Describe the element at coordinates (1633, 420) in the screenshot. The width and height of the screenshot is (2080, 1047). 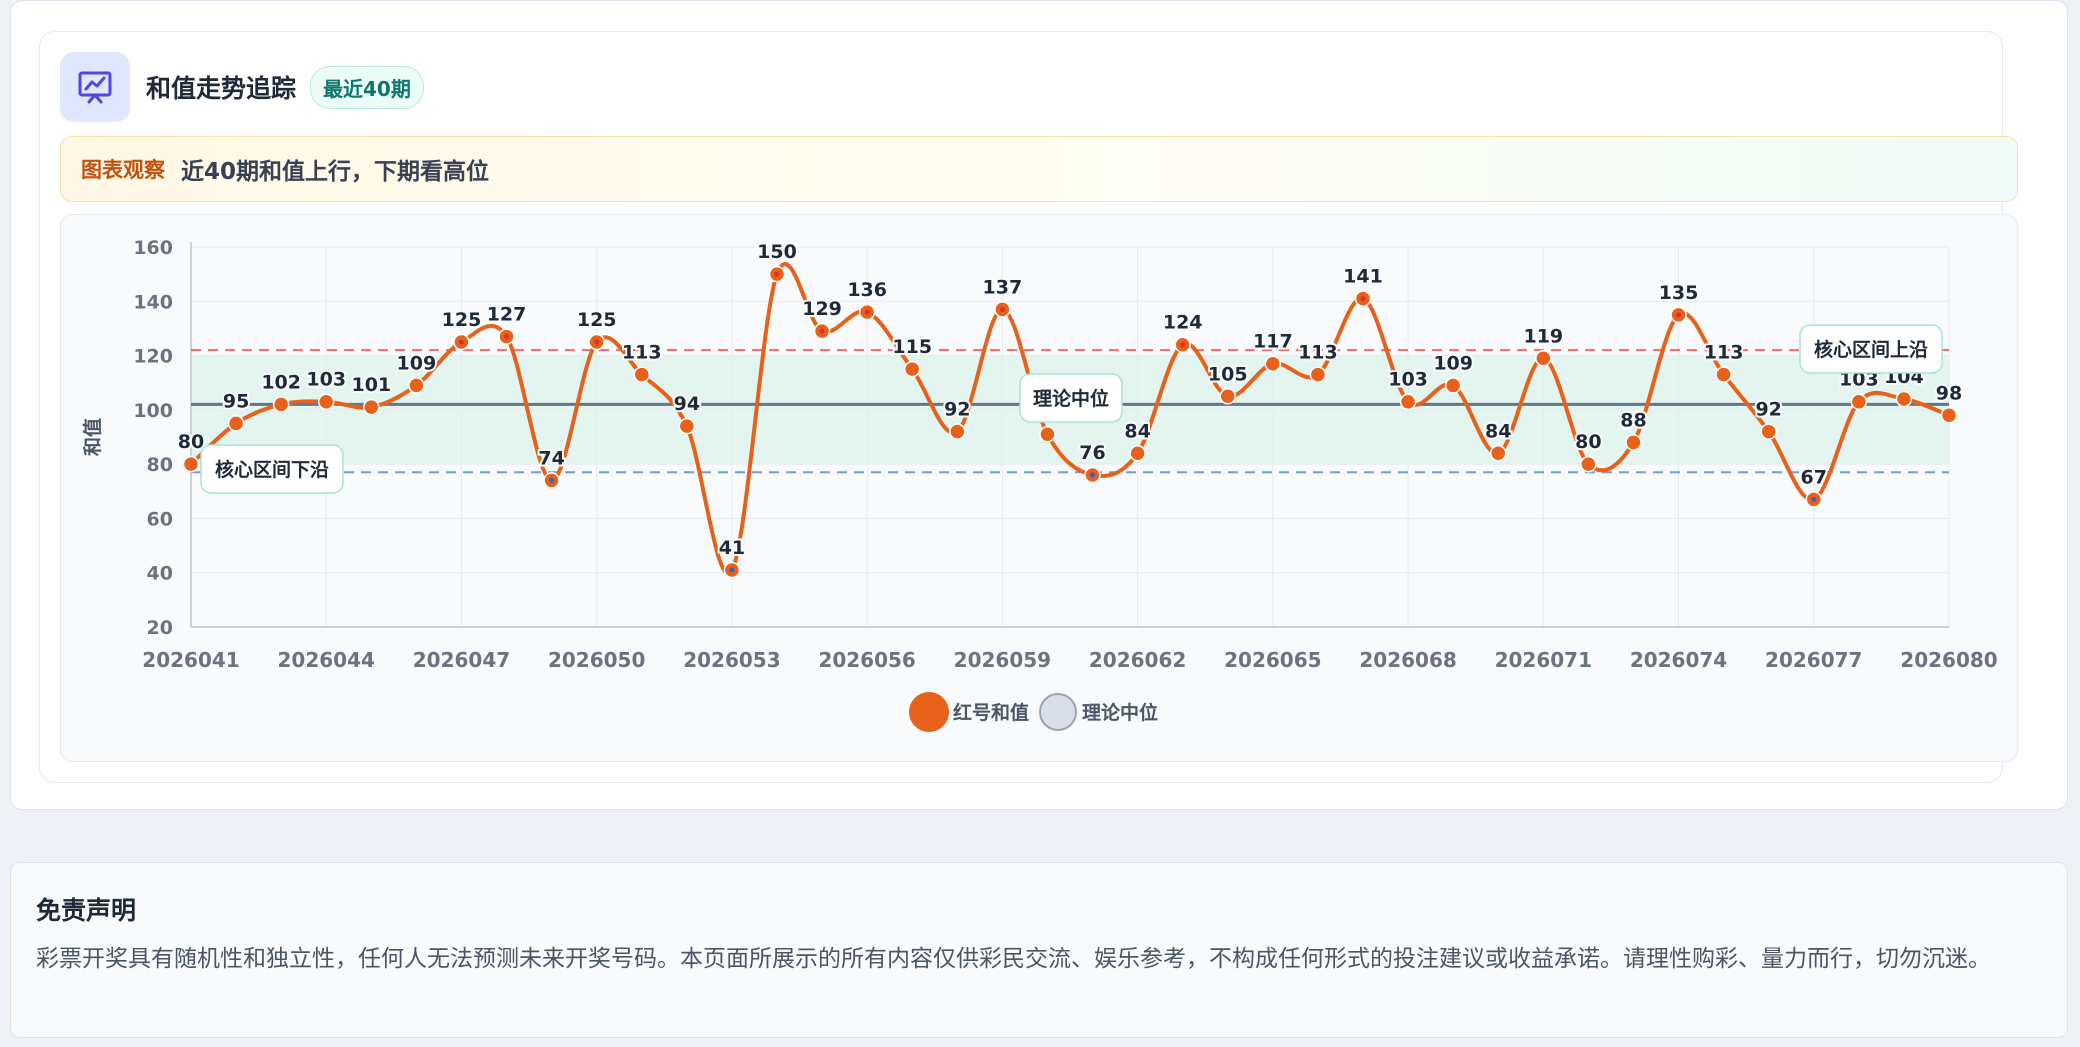
I see `data-label: 88` at that location.